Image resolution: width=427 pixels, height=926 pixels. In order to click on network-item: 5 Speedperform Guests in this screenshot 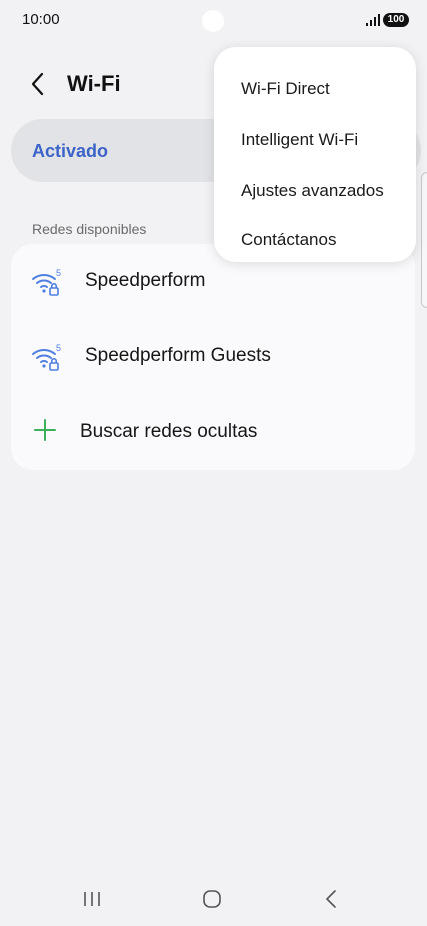, I will do `click(213, 357)`.